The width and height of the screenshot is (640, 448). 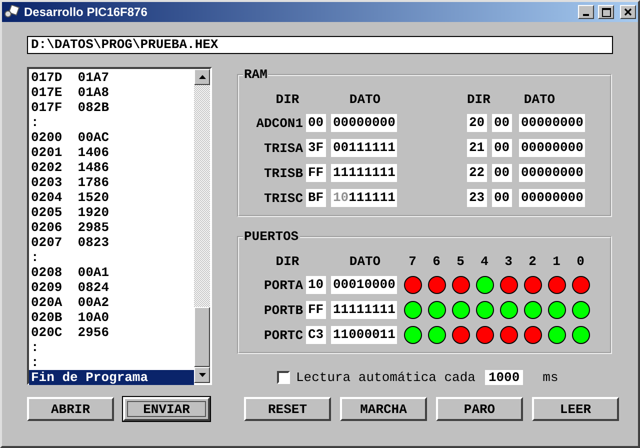 I want to click on bit-header: 0, so click(x=581, y=261).